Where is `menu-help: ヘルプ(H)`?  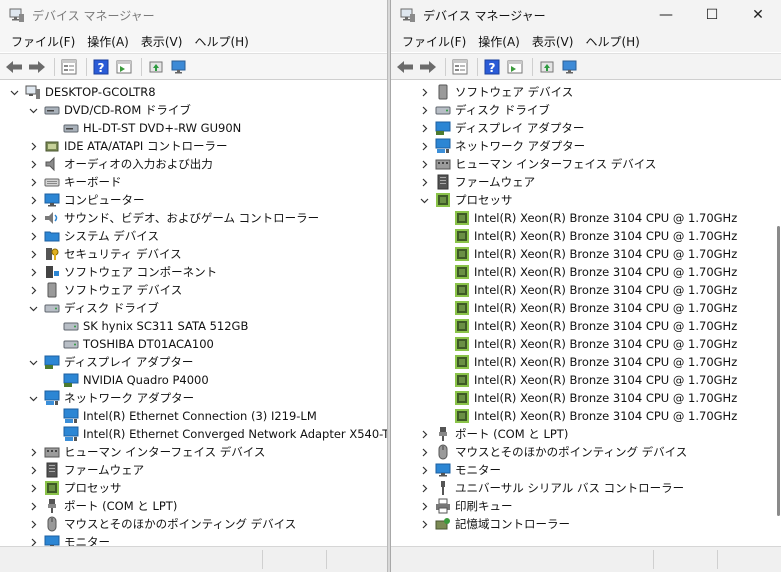 menu-help: ヘルプ(H) is located at coordinates (612, 41).